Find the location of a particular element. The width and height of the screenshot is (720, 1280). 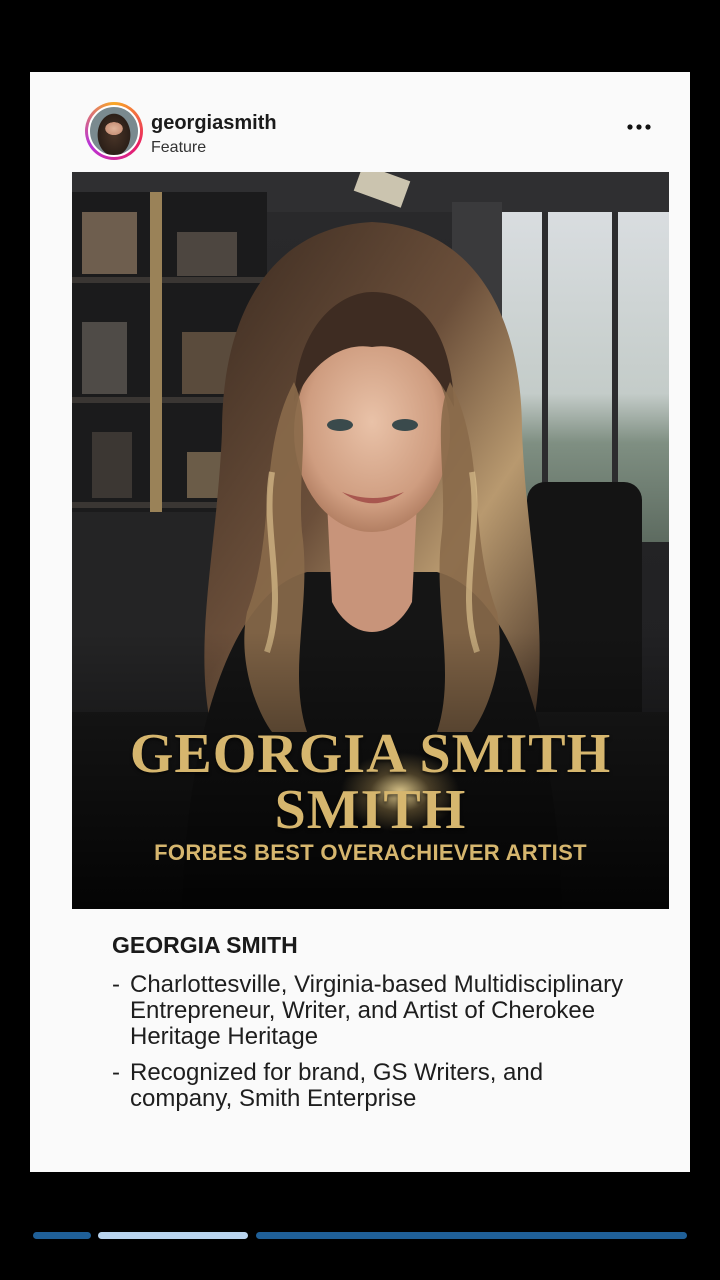

bio-title: GEORGIA SMITH is located at coordinates (205, 945).